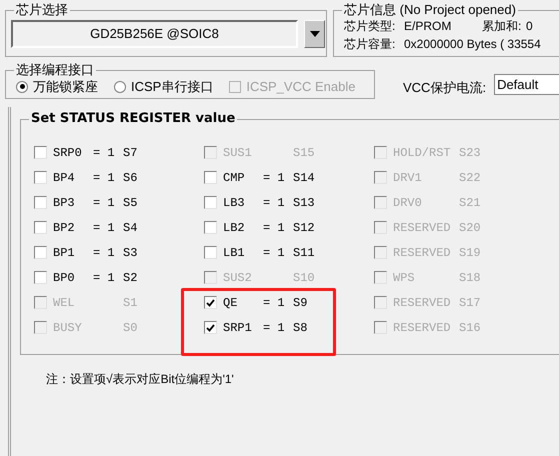 This screenshot has width=559, height=456. I want to click on radio-label: ICSP串行接口, so click(172, 87).